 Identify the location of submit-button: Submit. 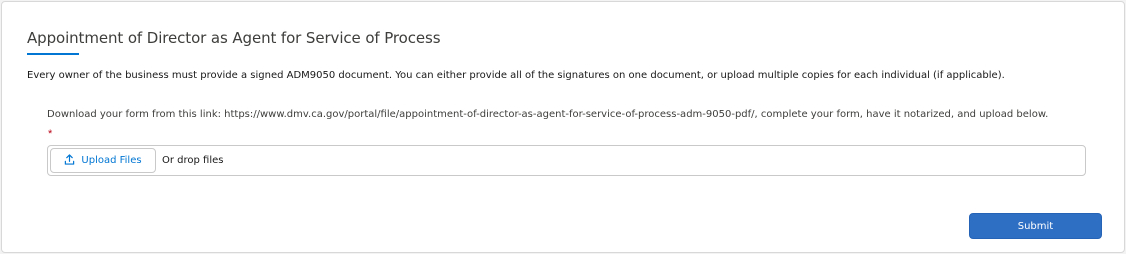
(1035, 226).